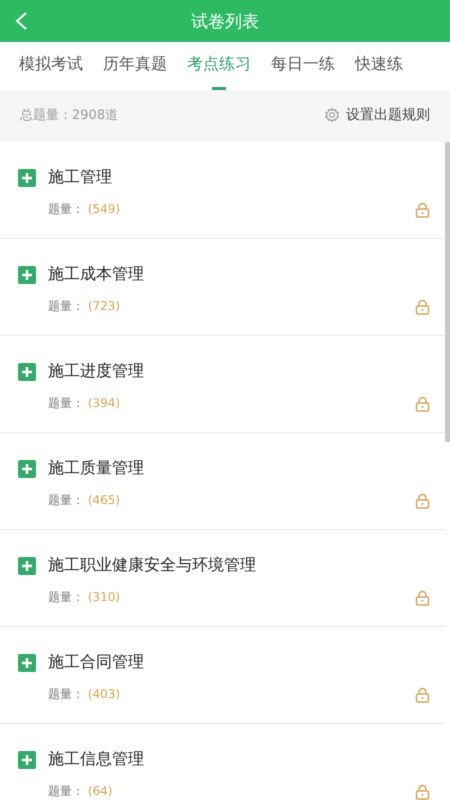 The width and height of the screenshot is (450, 800). I want to click on total-count: 总题量：2908道, so click(69, 115).